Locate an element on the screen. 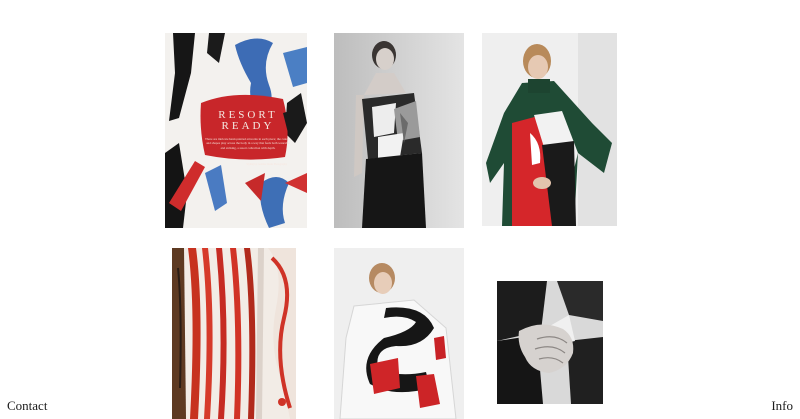 The height and width of the screenshot is (419, 800). bw-model-photo is located at coordinates (399, 130).